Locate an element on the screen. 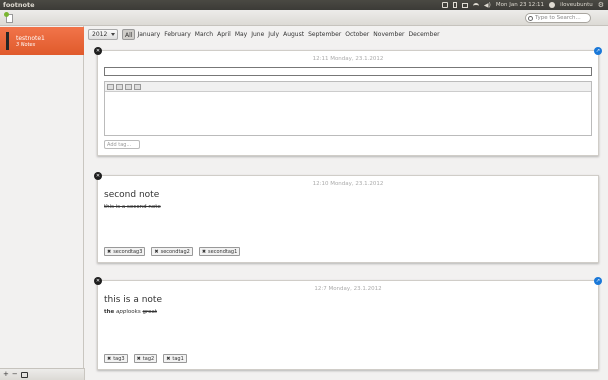 The height and width of the screenshot is (380, 608). sound-icon: ◀) is located at coordinates (487, 5).